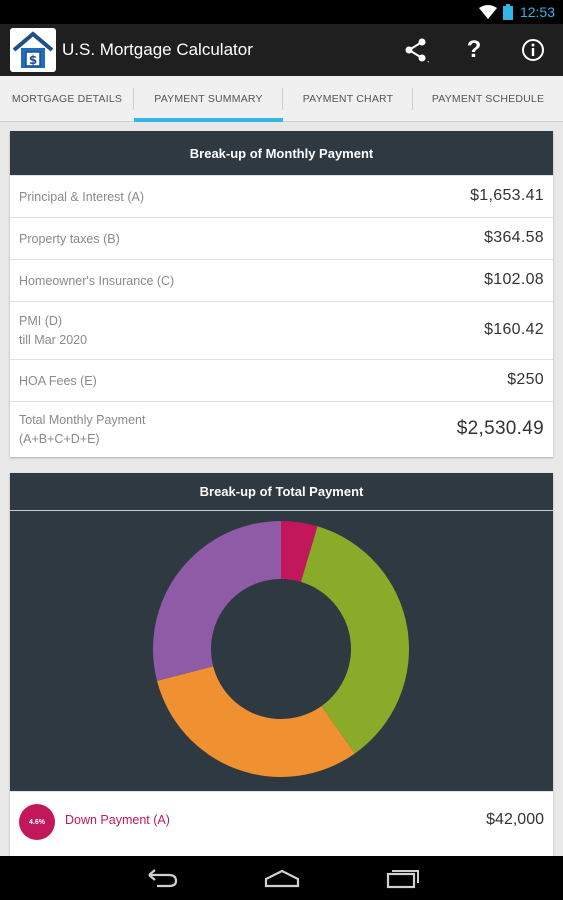 The height and width of the screenshot is (900, 563). What do you see at coordinates (157, 49) in the screenshot?
I see `app-title: U.S. Mortgage Calculator` at bounding box center [157, 49].